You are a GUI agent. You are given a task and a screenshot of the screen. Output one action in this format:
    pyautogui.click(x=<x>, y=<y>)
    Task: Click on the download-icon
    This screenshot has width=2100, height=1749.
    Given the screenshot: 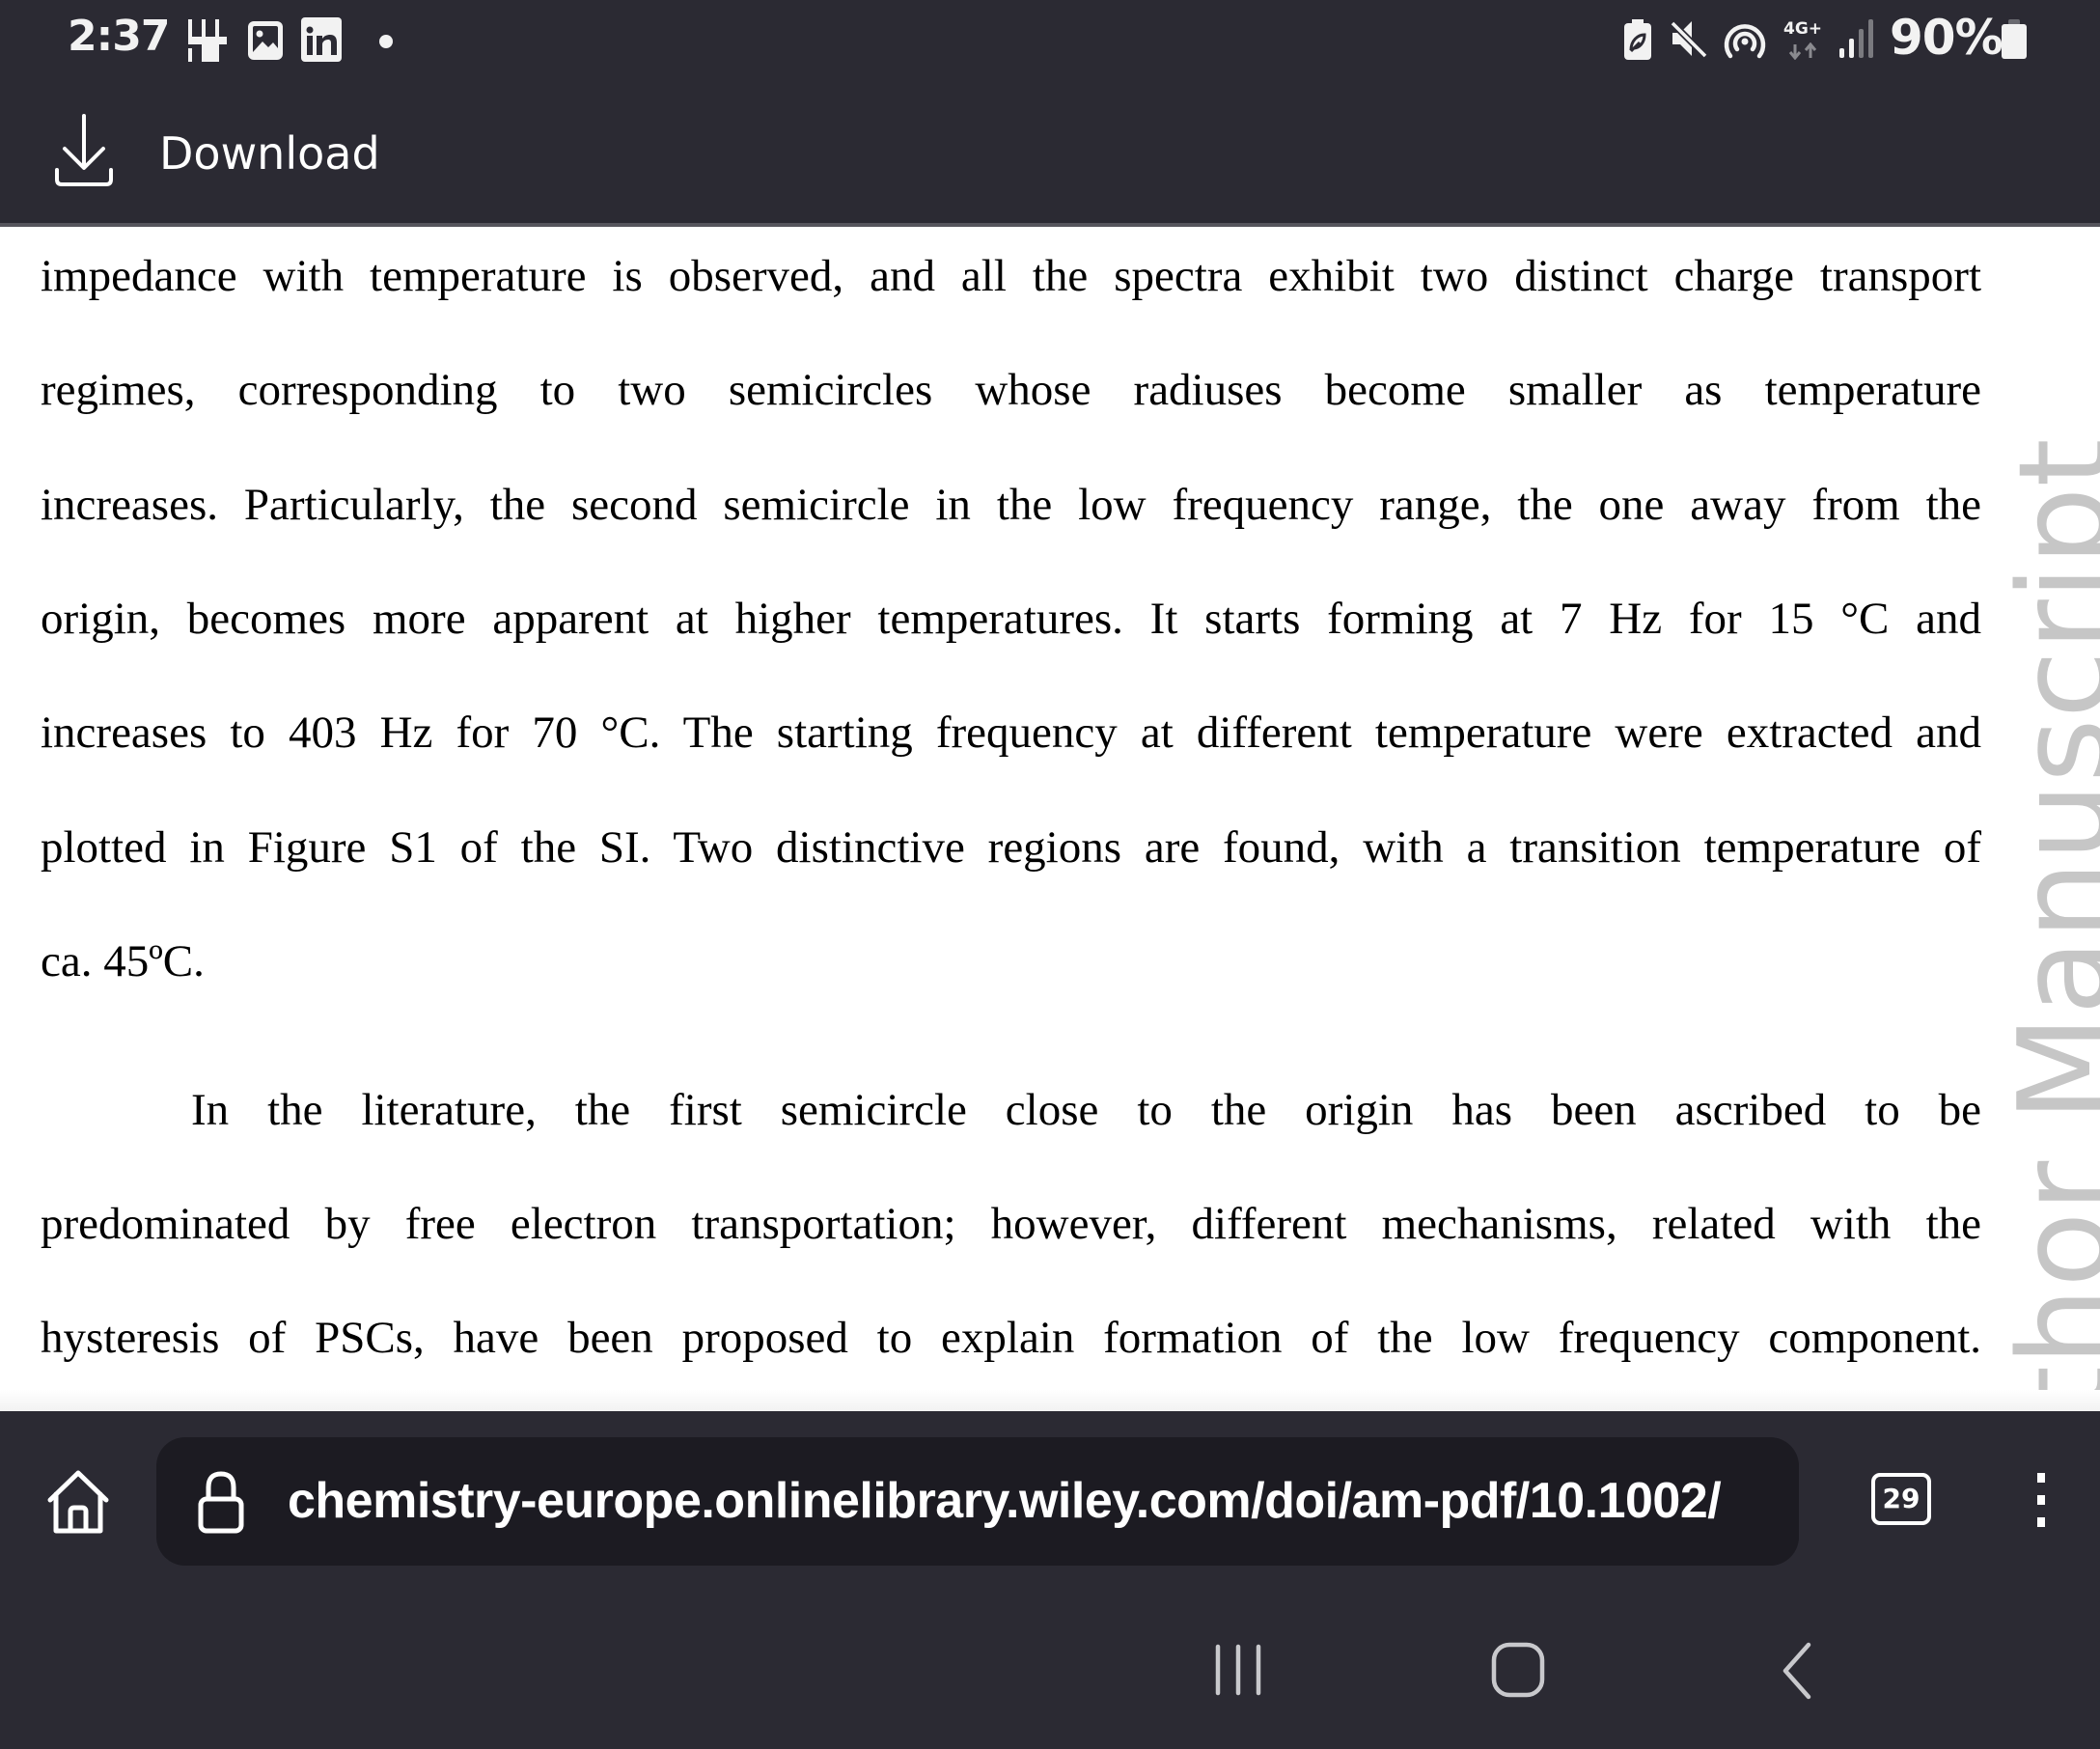 What is the action you would take?
    pyautogui.click(x=84, y=150)
    